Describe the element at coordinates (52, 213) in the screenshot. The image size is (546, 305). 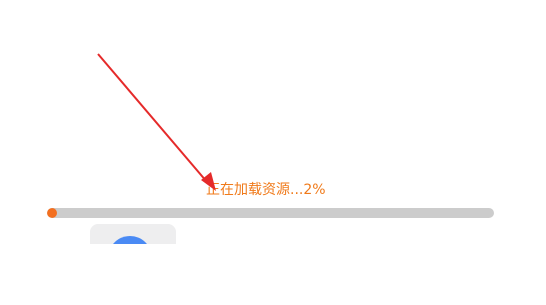
I see `loading-progress-fill` at that location.